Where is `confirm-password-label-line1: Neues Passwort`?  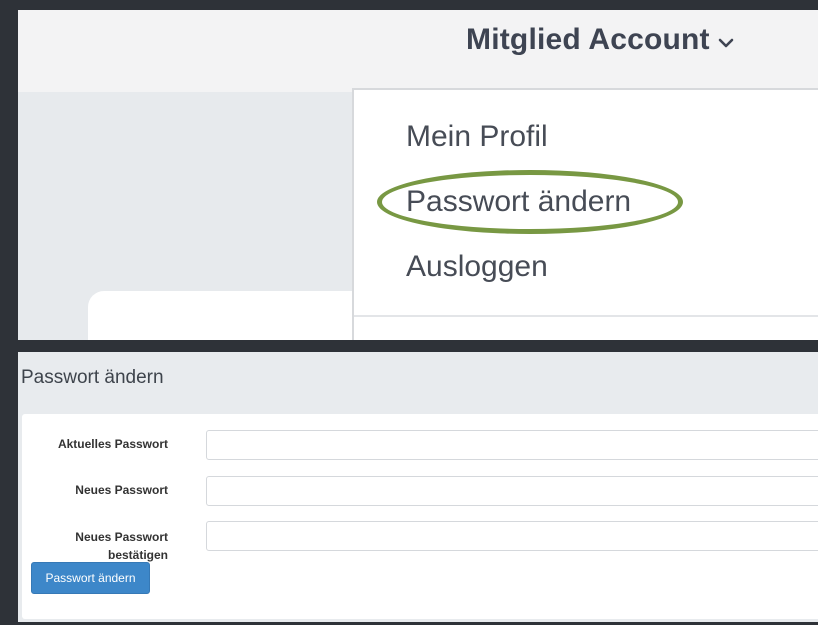 confirm-password-label-line1: Neues Passwort is located at coordinates (121, 537).